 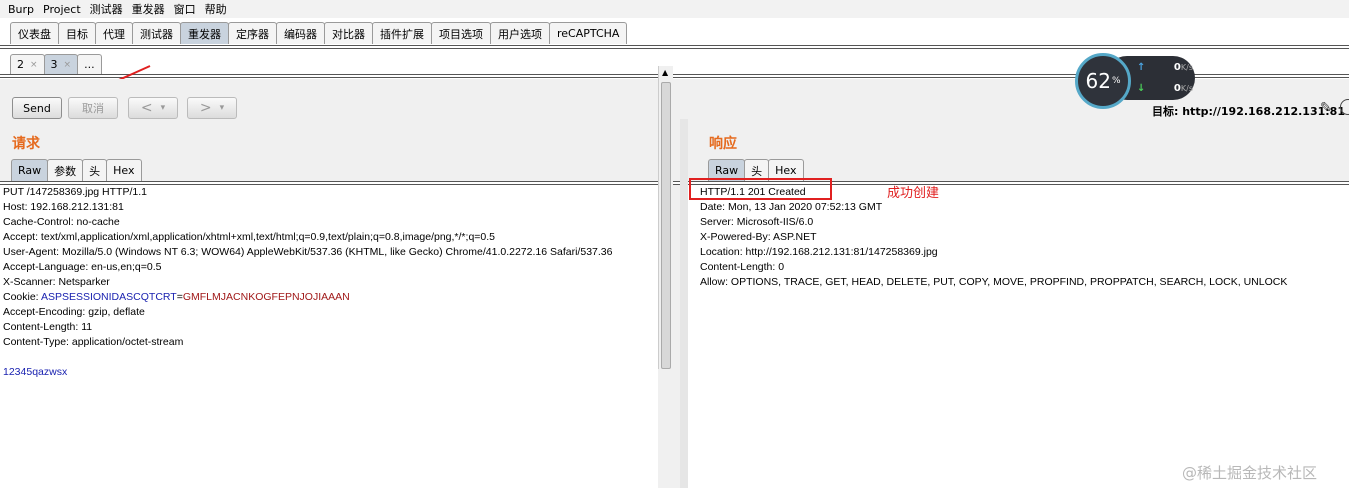 What do you see at coordinates (20, 64) in the screenshot?
I see `repeater-tab-label: 2` at bounding box center [20, 64].